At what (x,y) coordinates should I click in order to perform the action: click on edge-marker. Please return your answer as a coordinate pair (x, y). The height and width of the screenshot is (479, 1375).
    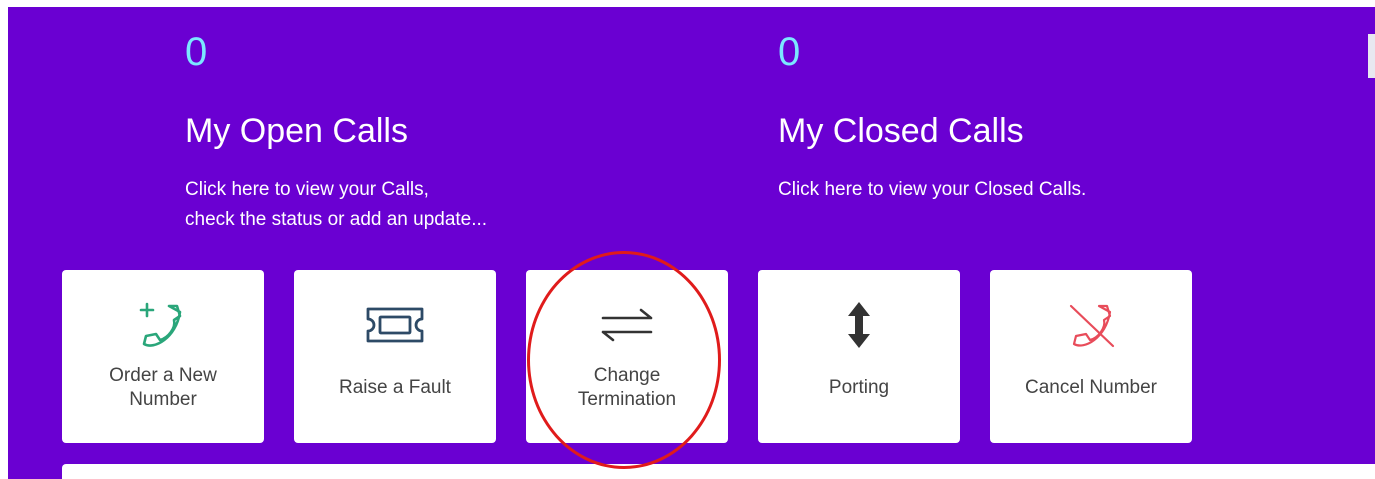
    Looking at the image, I should click on (1371, 56).